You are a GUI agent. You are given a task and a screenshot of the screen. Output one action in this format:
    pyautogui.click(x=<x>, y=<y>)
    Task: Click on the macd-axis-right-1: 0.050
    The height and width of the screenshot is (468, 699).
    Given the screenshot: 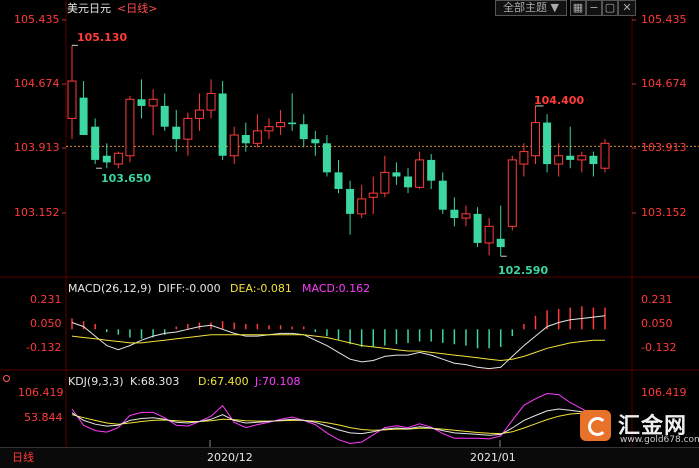 What is the action you would take?
    pyautogui.click(x=657, y=323)
    